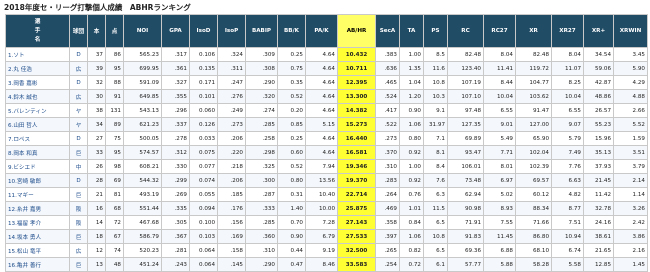 This screenshot has width=650, height=272. What do you see at coordinates (598, 264) in the screenshot?
I see `xr-plus-cell: 12.85` at bounding box center [598, 264].